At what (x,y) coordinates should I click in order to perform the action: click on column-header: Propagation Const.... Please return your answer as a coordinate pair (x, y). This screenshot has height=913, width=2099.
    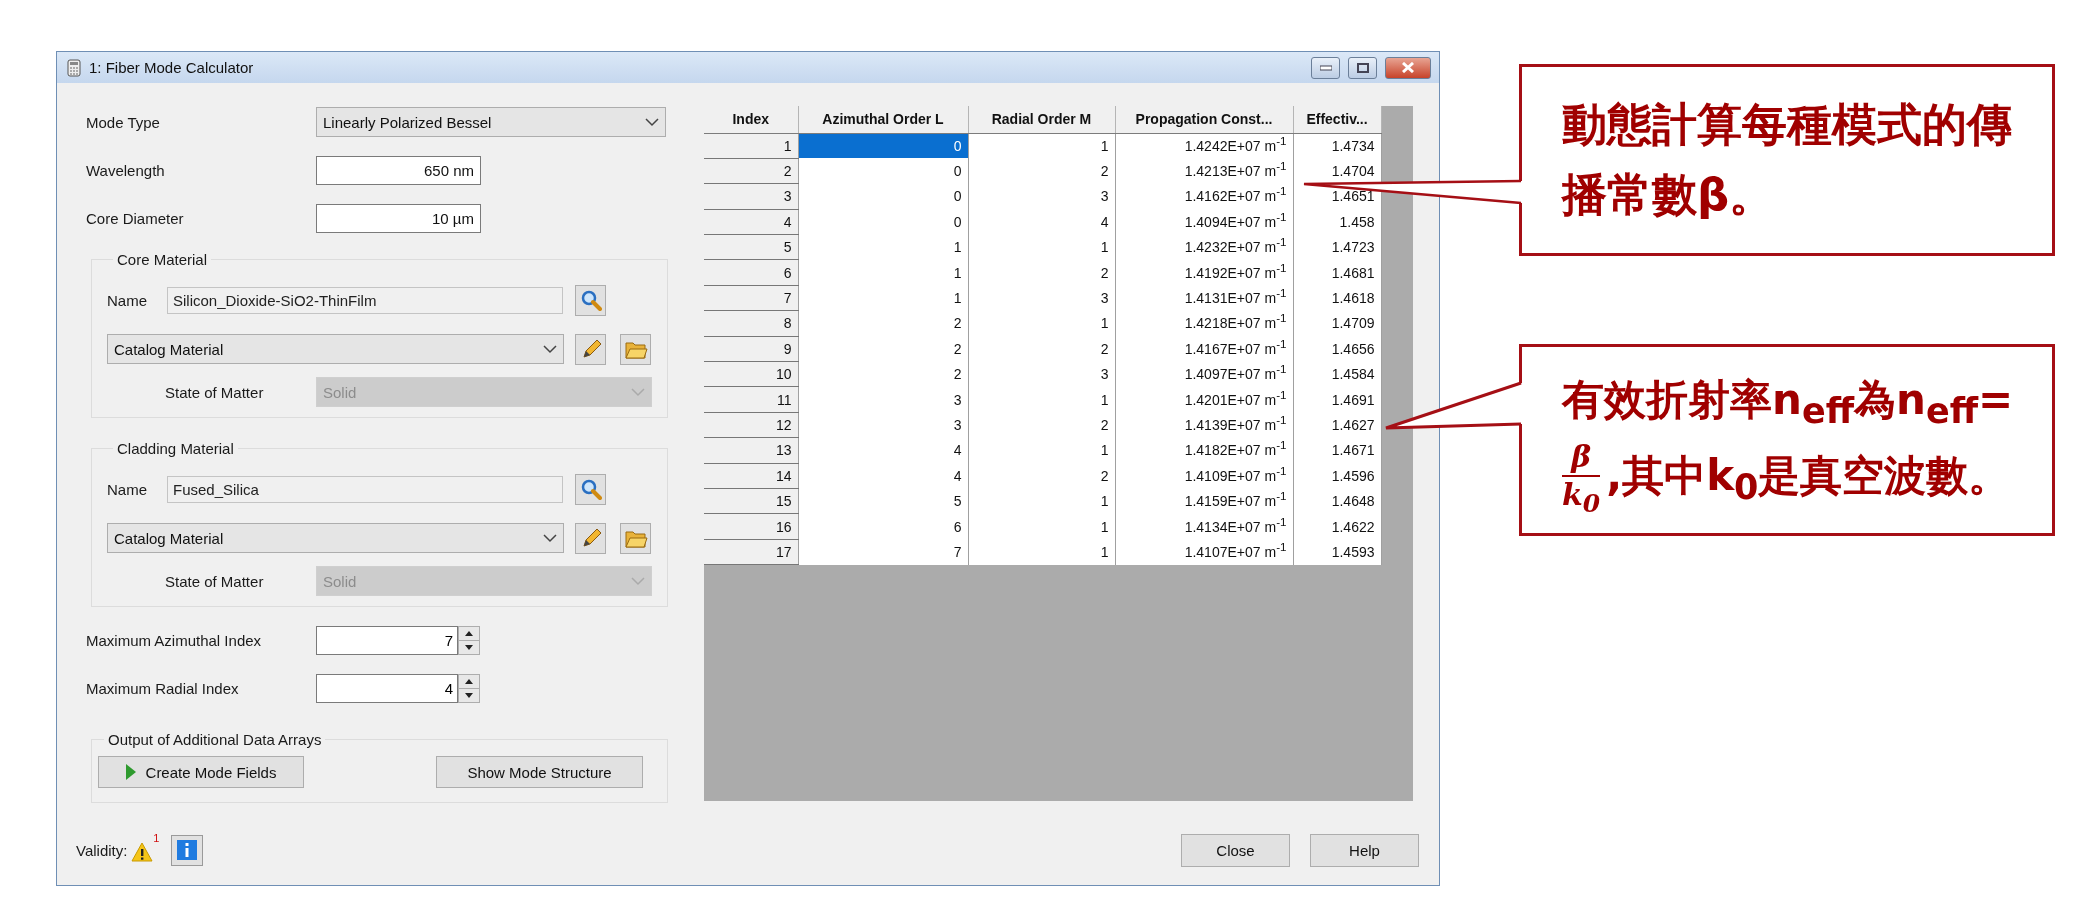
    Looking at the image, I should click on (1204, 119).